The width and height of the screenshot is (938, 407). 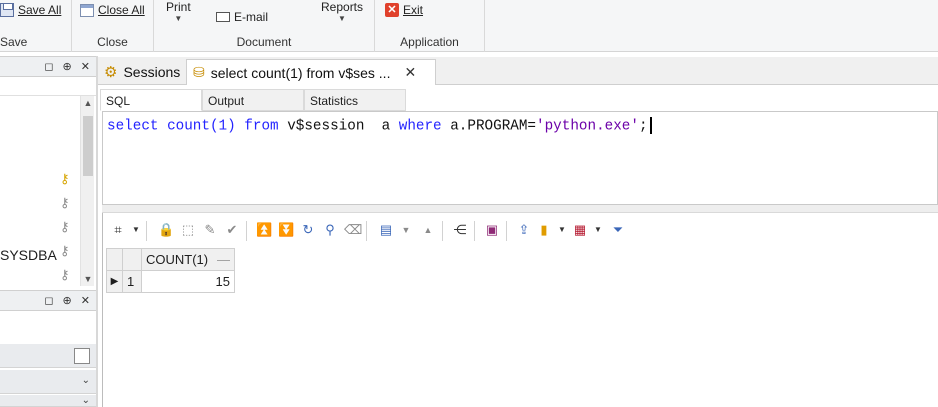 I want to click on exit-icon: ✕, so click(x=392, y=10).